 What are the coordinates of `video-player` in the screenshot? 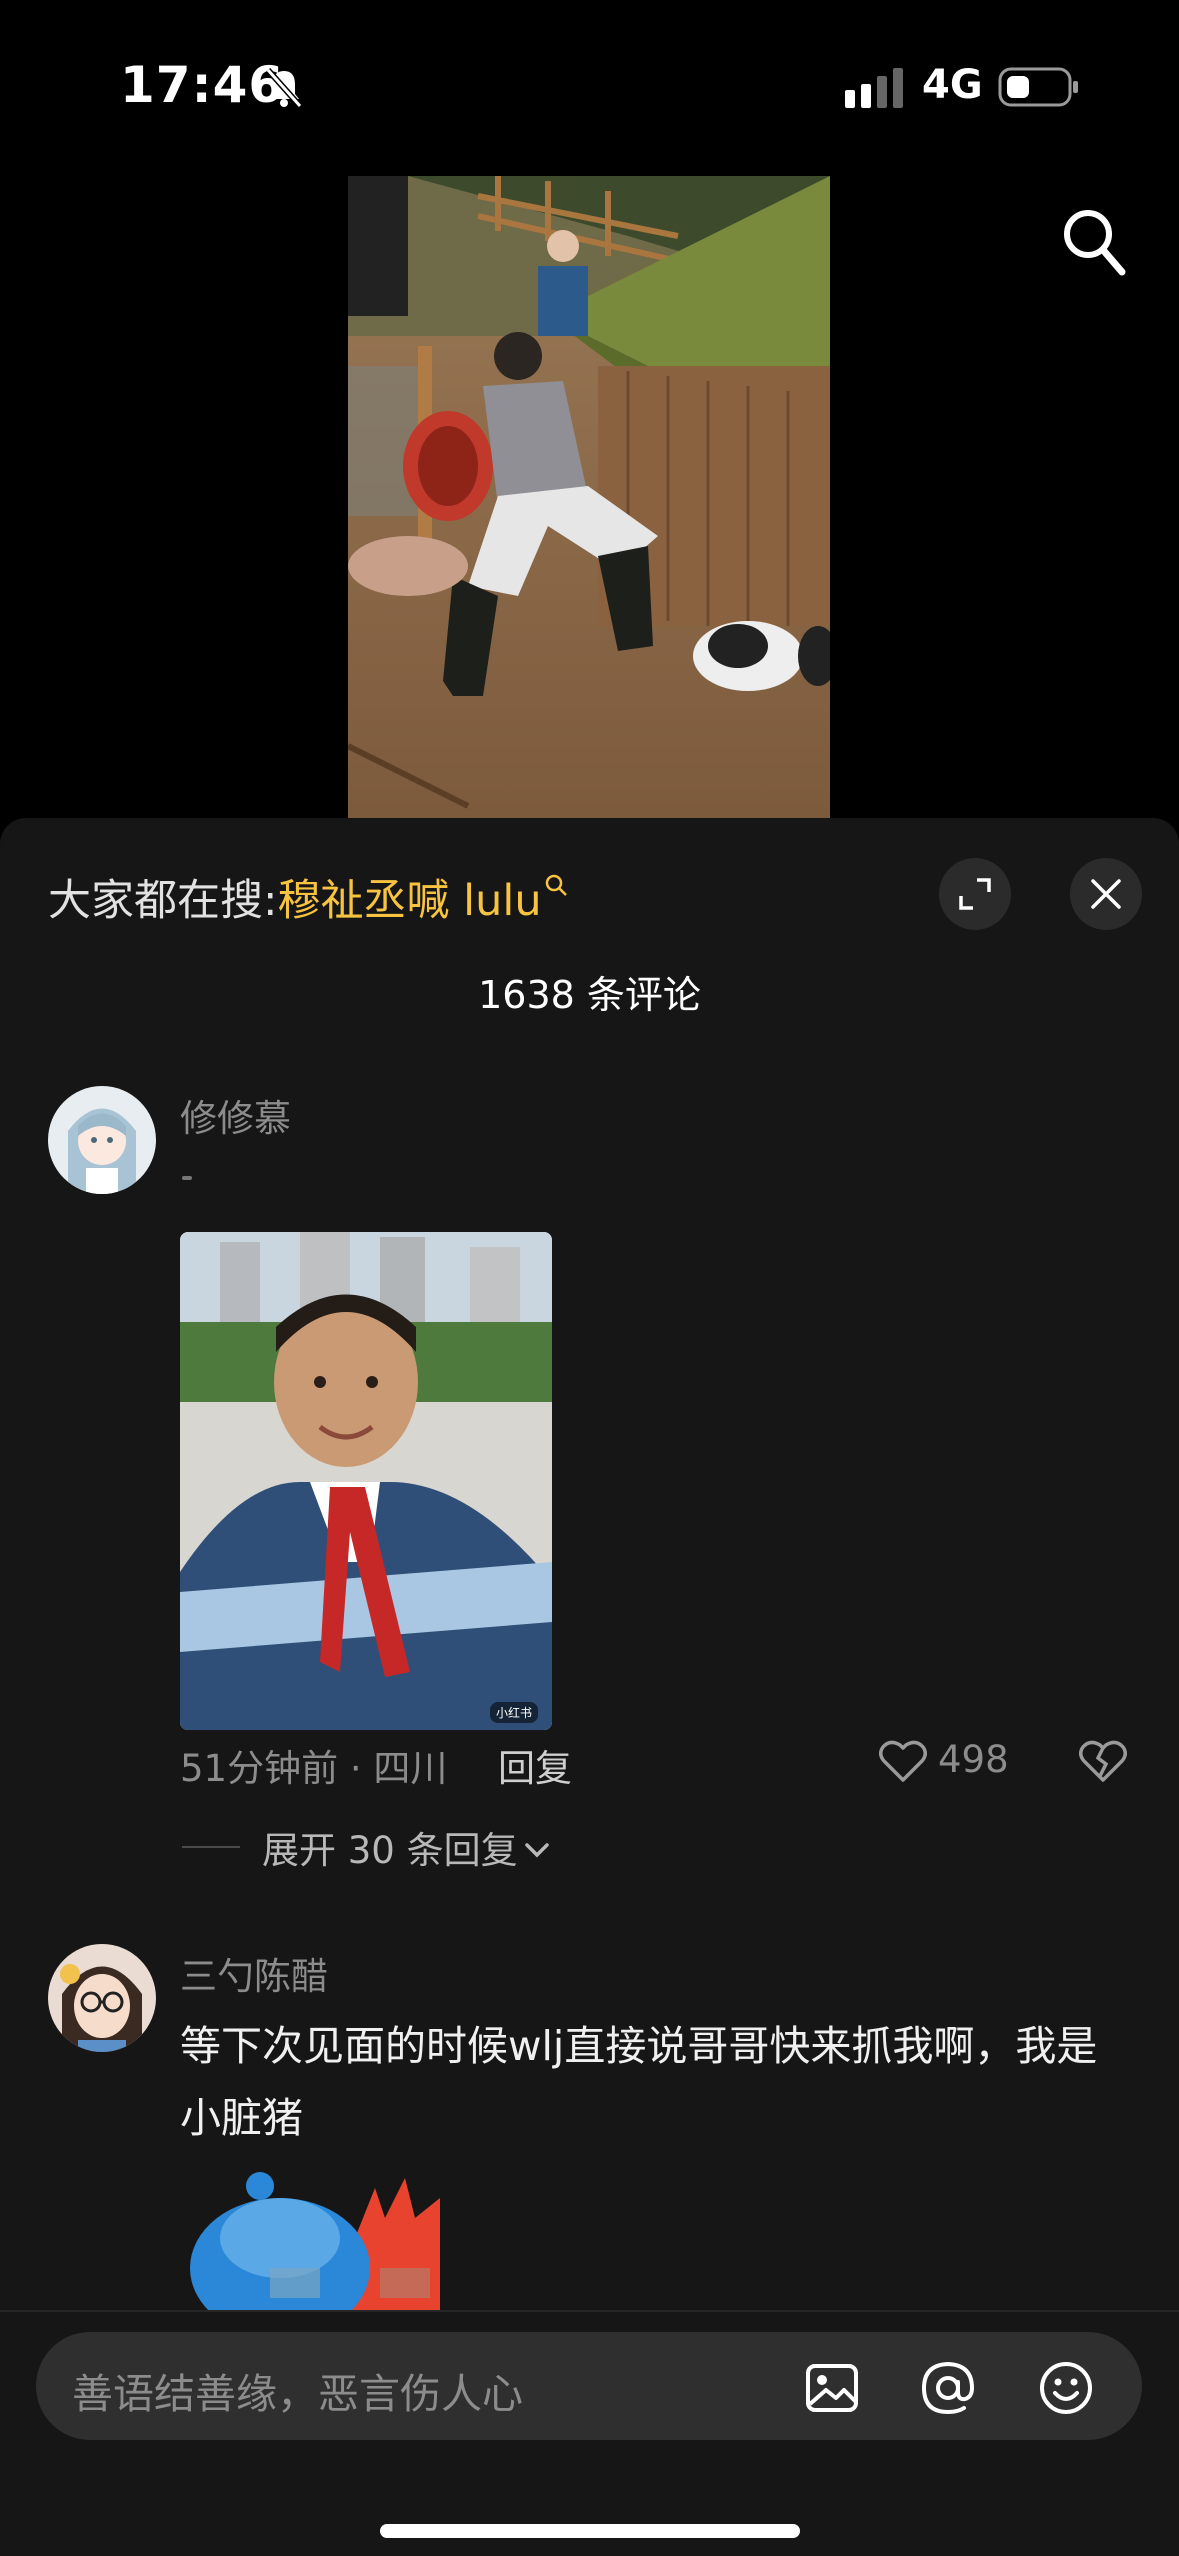 It's located at (589, 497).